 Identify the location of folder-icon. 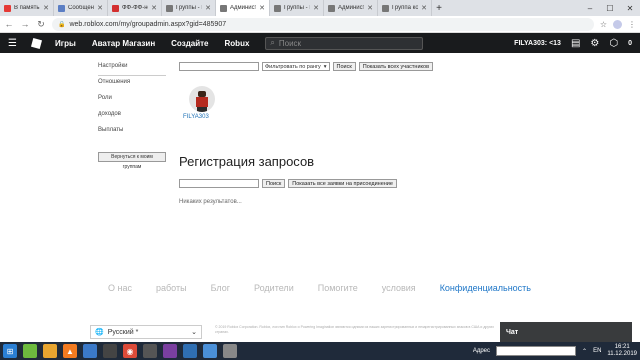
(50, 351).